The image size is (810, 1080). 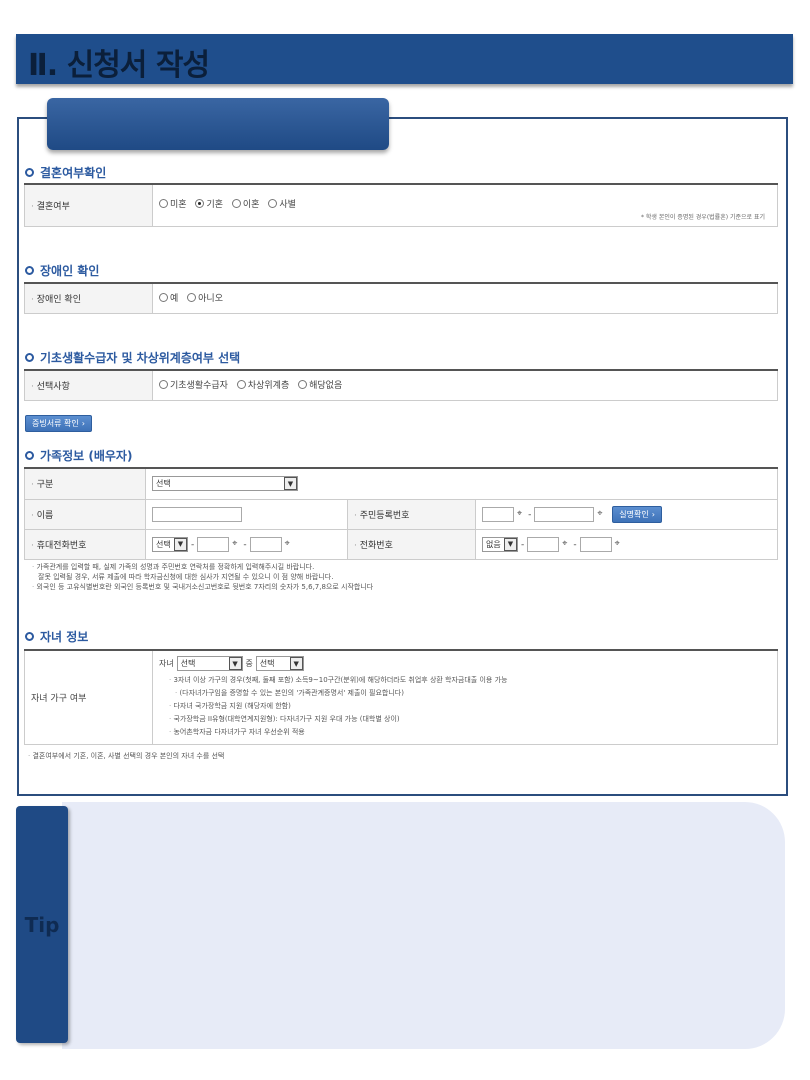 I want to click on radio-basic-recipient: 기초생활수급자, so click(x=193, y=384).